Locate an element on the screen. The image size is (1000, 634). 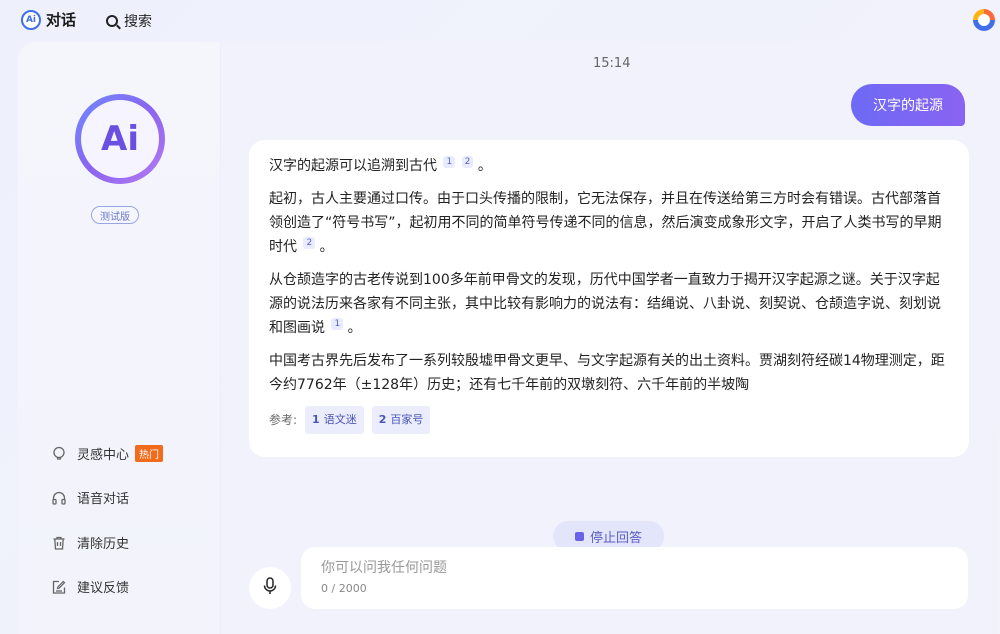
lightbulb-icon is located at coordinates (59, 454).